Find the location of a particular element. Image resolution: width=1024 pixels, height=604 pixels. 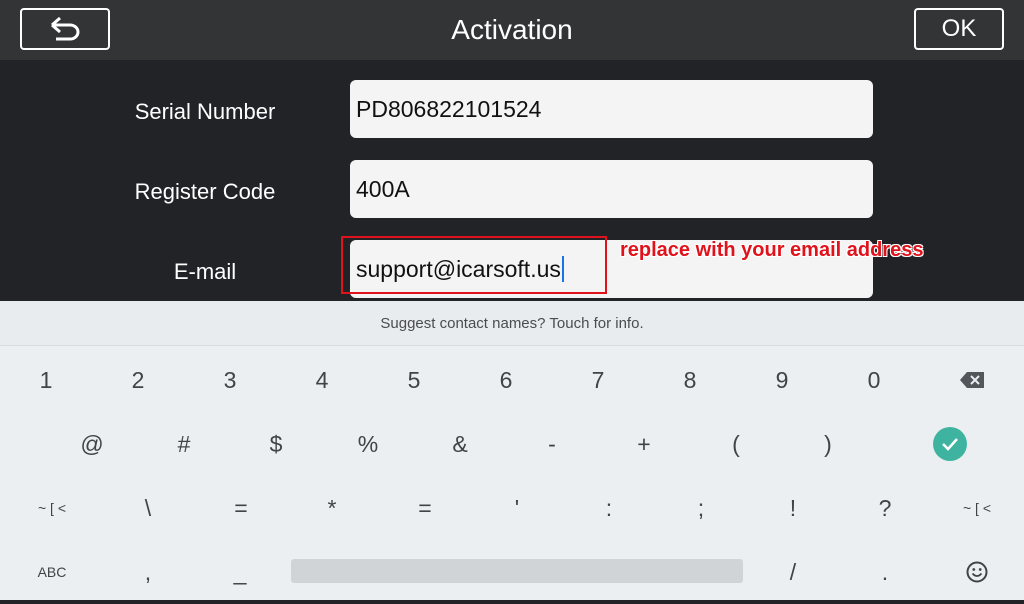

key-0: 0 is located at coordinates (874, 380).